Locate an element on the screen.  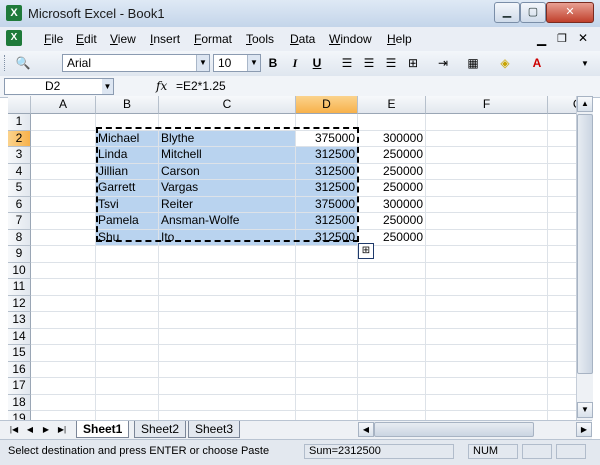
first-sheet-icon: |◀ is located at coordinates (14, 430).